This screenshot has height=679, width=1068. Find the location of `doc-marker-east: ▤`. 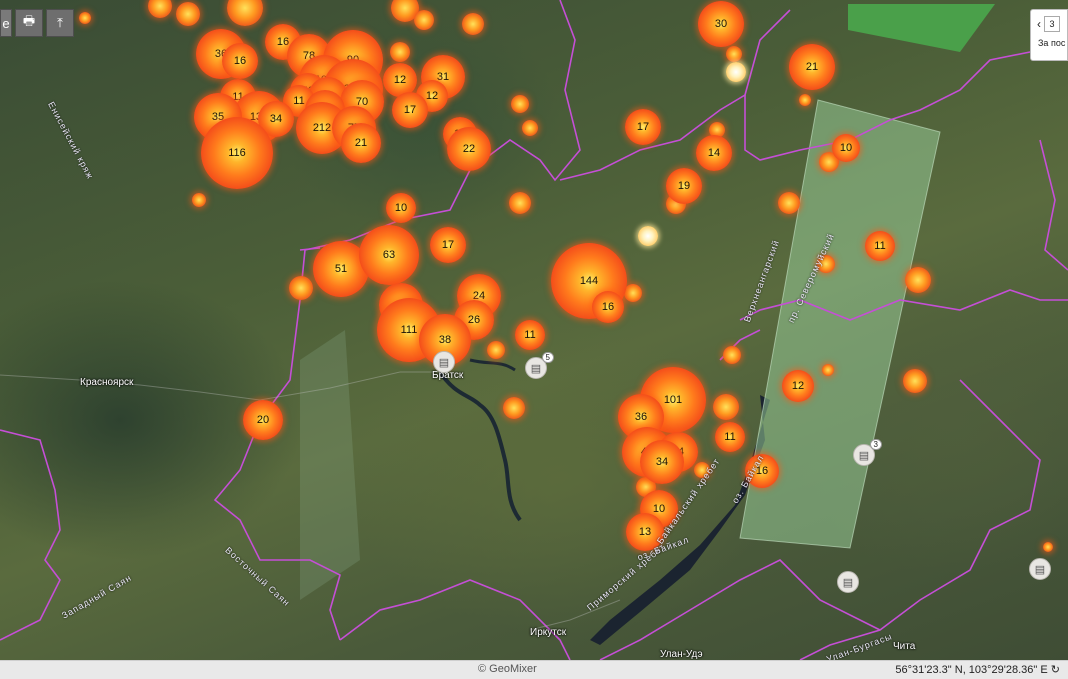

doc-marker-east: ▤ is located at coordinates (1040, 569).